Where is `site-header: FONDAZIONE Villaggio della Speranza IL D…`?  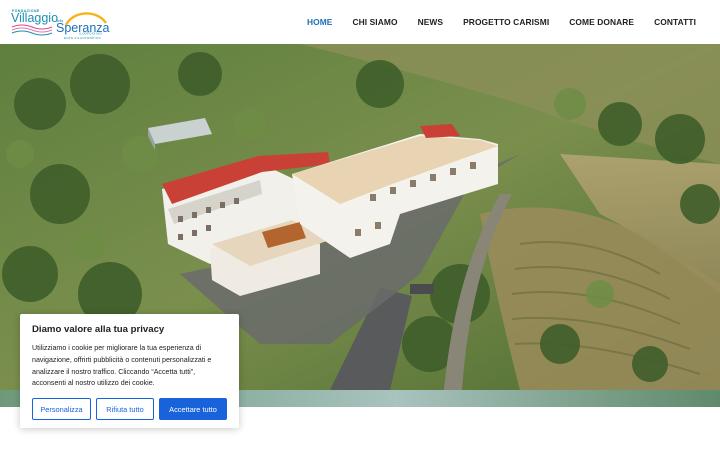 site-header: FONDAZIONE Villaggio della Speranza IL D… is located at coordinates (360, 22).